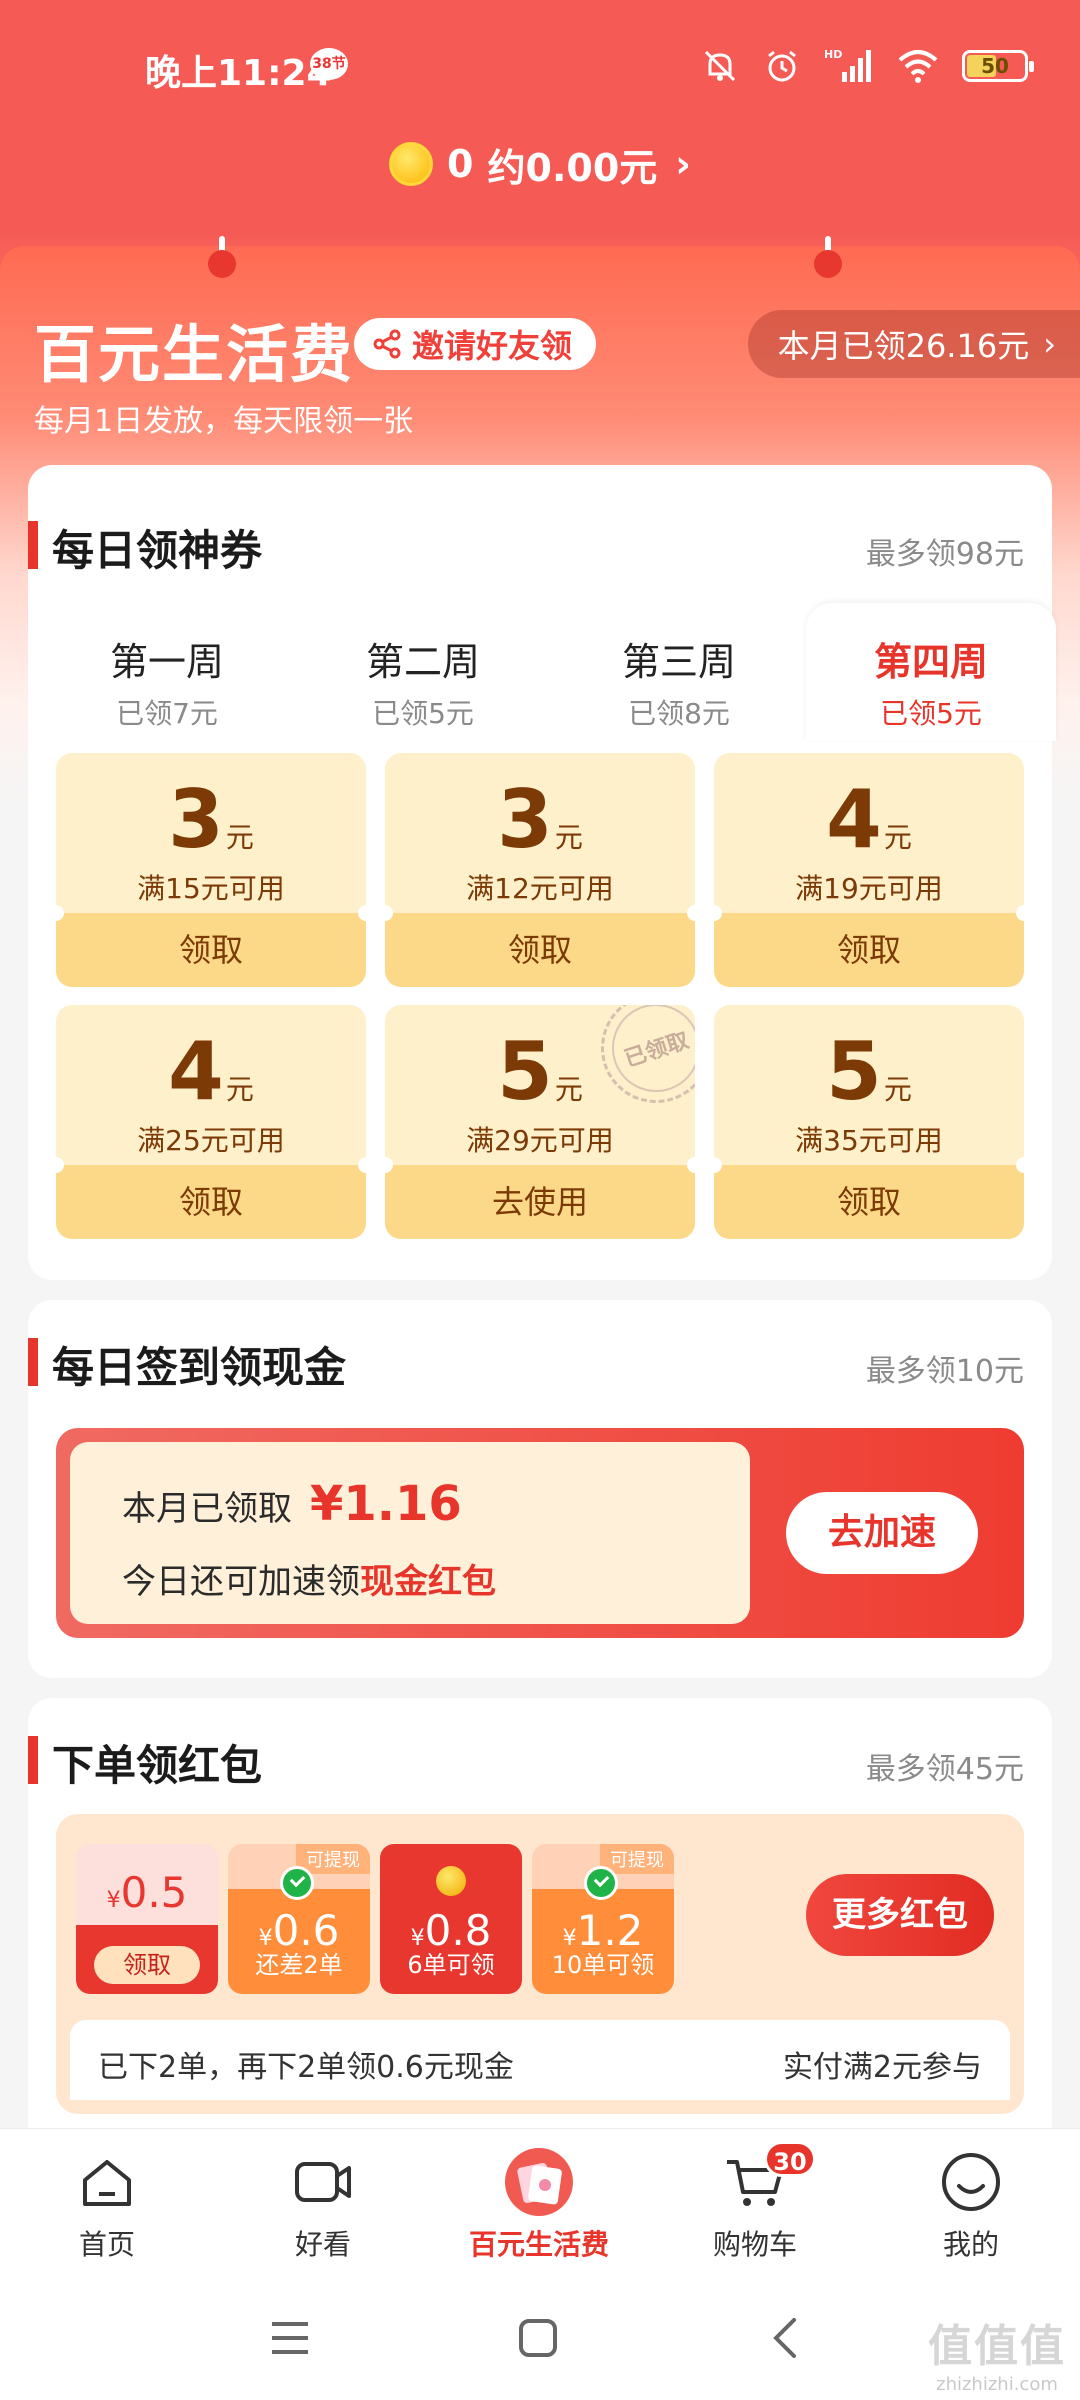  I want to click on nav-home: 首页, so click(107, 2205).